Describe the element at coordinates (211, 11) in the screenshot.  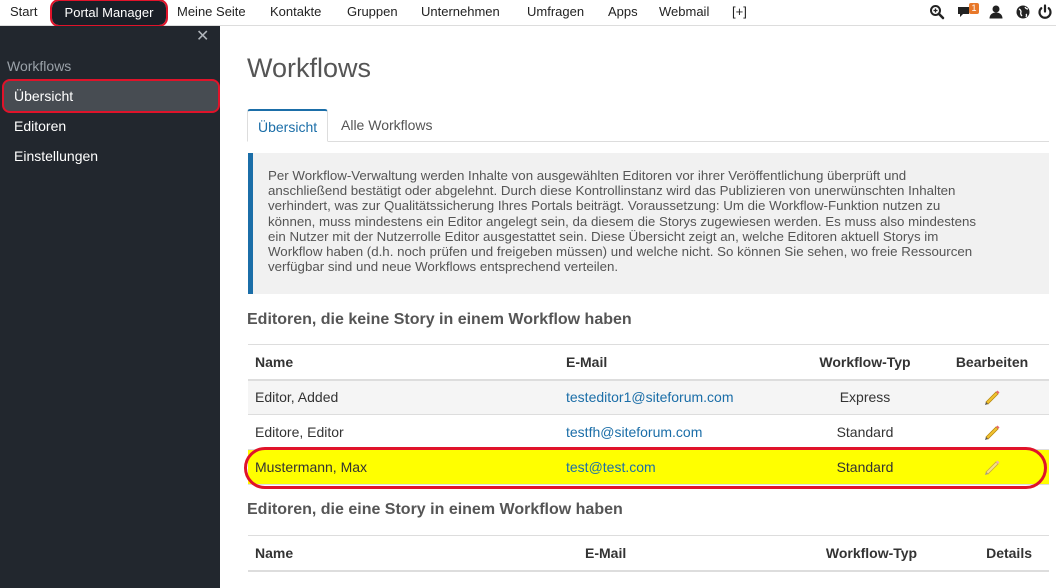
I see `nav-meine-seite: Meine Seite` at that location.